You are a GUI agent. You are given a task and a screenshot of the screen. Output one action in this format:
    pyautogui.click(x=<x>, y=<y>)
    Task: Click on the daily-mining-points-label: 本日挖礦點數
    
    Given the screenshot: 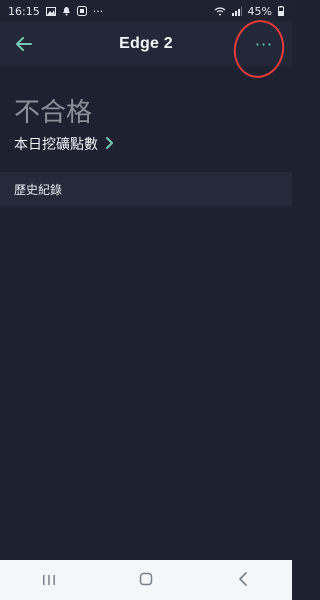 What is the action you would take?
    pyautogui.click(x=56, y=145)
    